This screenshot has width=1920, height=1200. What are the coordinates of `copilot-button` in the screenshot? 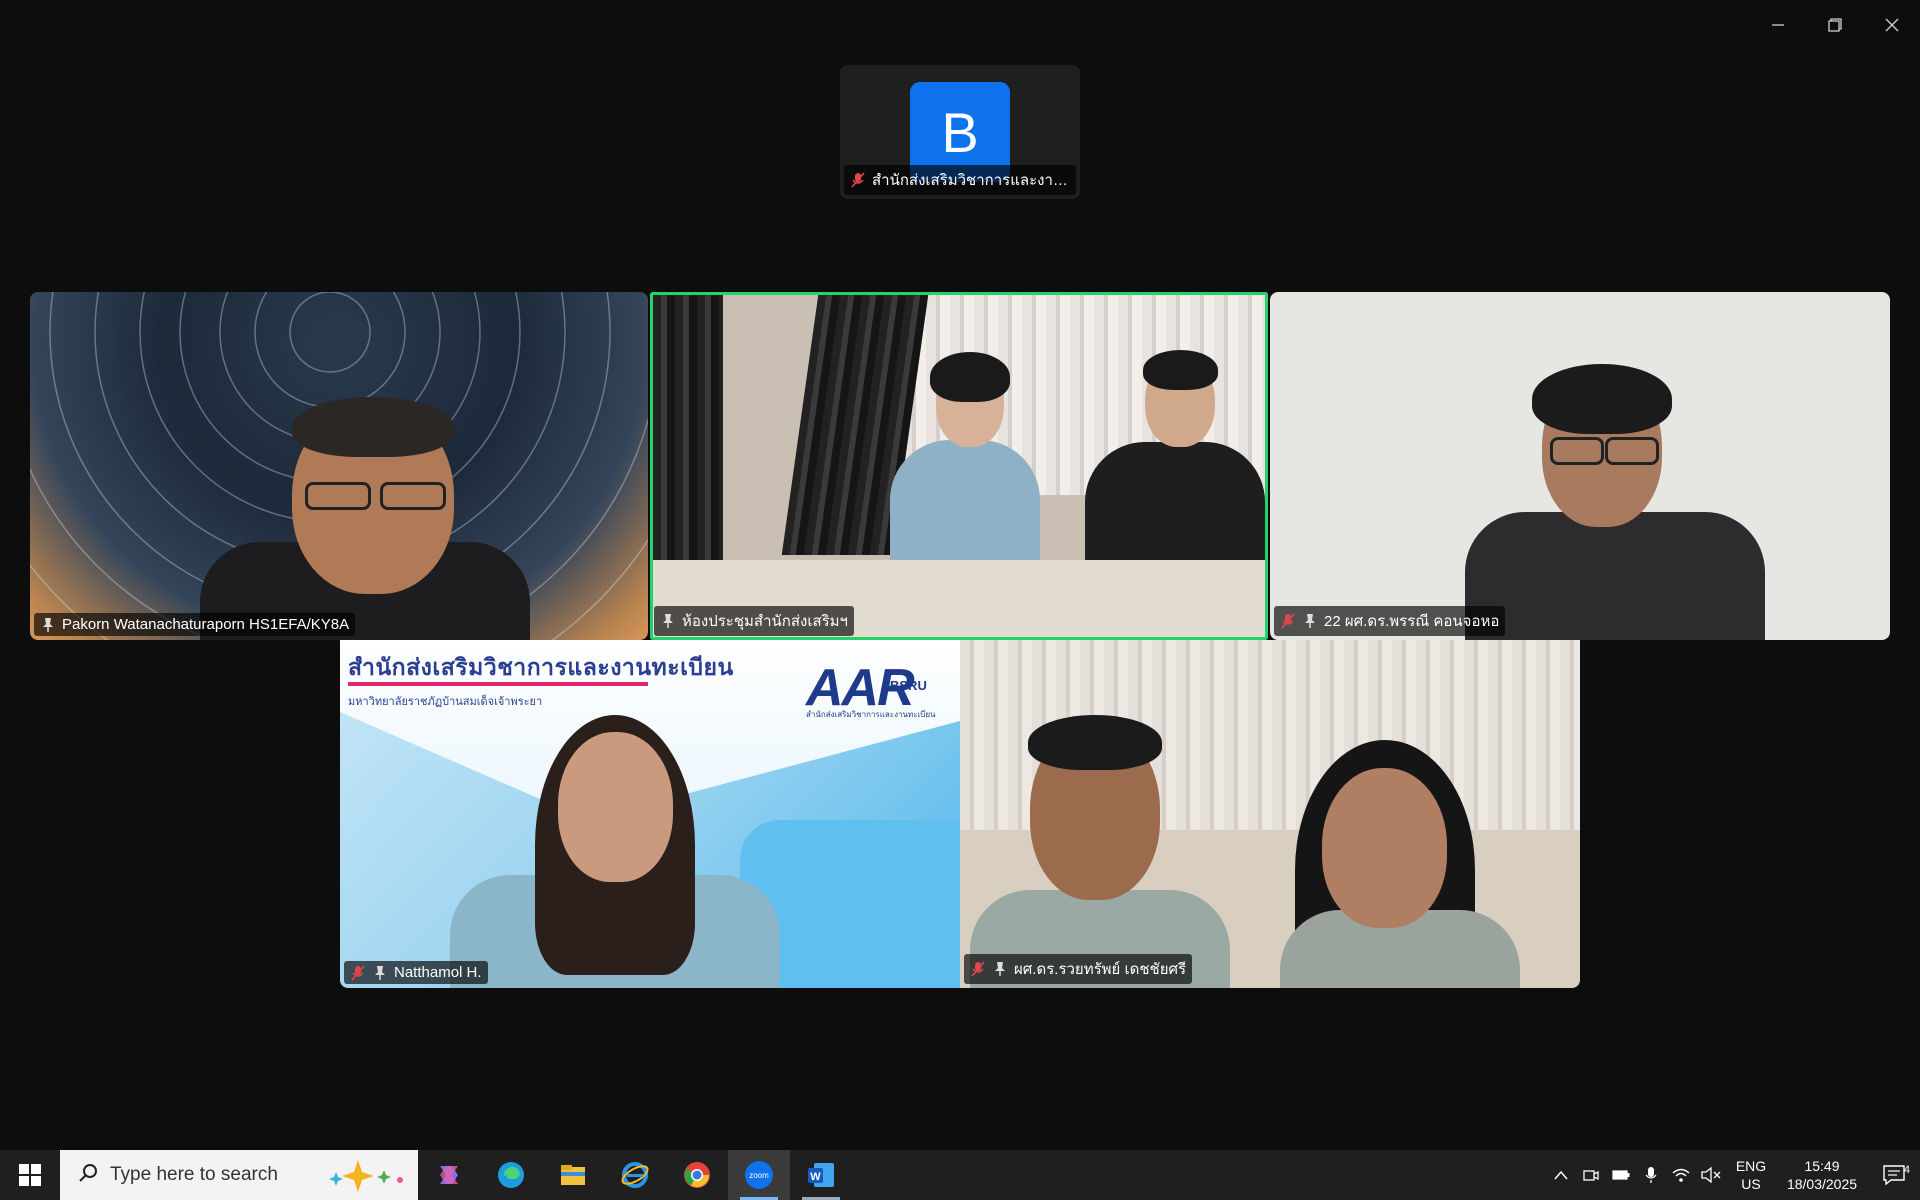 It's located at (449, 1175).